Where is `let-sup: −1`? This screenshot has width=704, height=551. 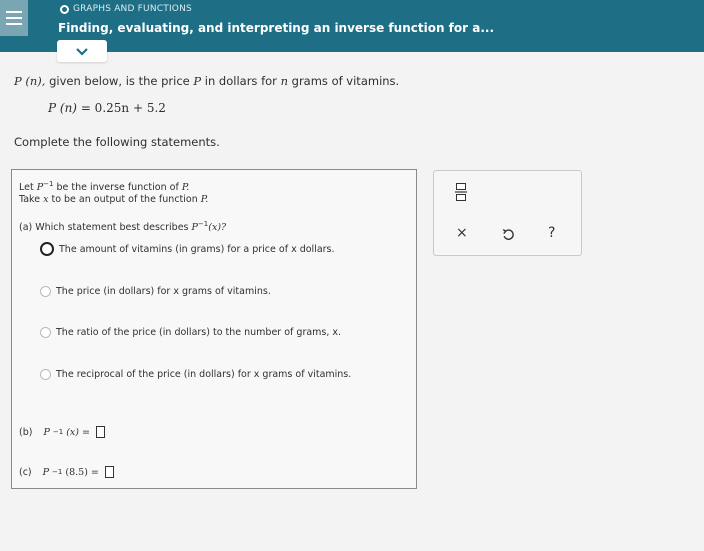 let-sup: −1 is located at coordinates (48, 184).